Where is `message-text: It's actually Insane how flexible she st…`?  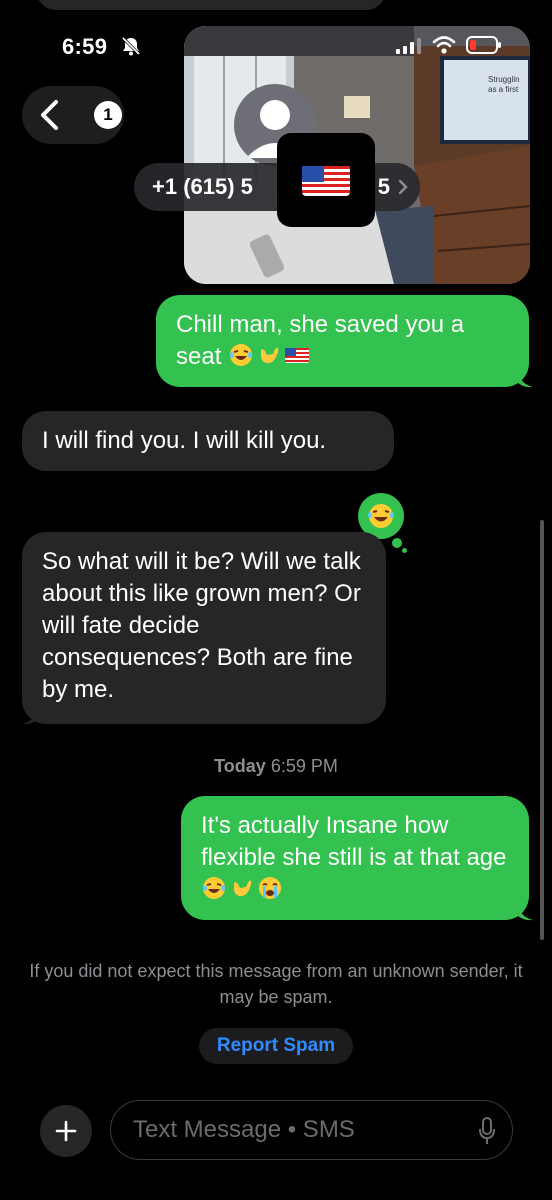 message-text: It's actually Insane how flexible she st… is located at coordinates (354, 841).